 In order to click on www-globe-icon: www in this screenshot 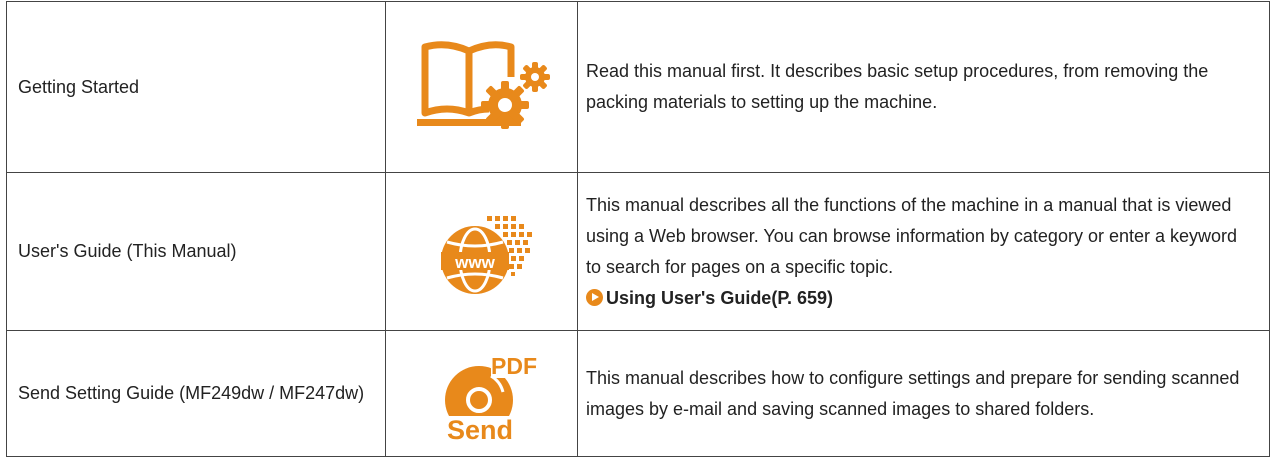, I will do `click(482, 252)`.